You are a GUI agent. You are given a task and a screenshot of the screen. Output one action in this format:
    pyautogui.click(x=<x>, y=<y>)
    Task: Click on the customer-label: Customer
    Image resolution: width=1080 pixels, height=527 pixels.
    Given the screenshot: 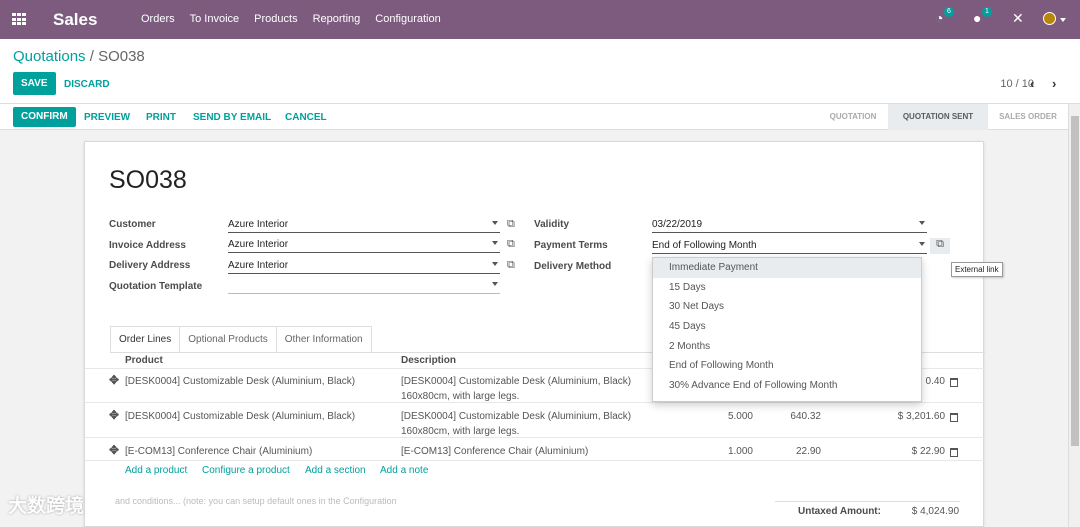 What is the action you would take?
    pyautogui.click(x=132, y=224)
    